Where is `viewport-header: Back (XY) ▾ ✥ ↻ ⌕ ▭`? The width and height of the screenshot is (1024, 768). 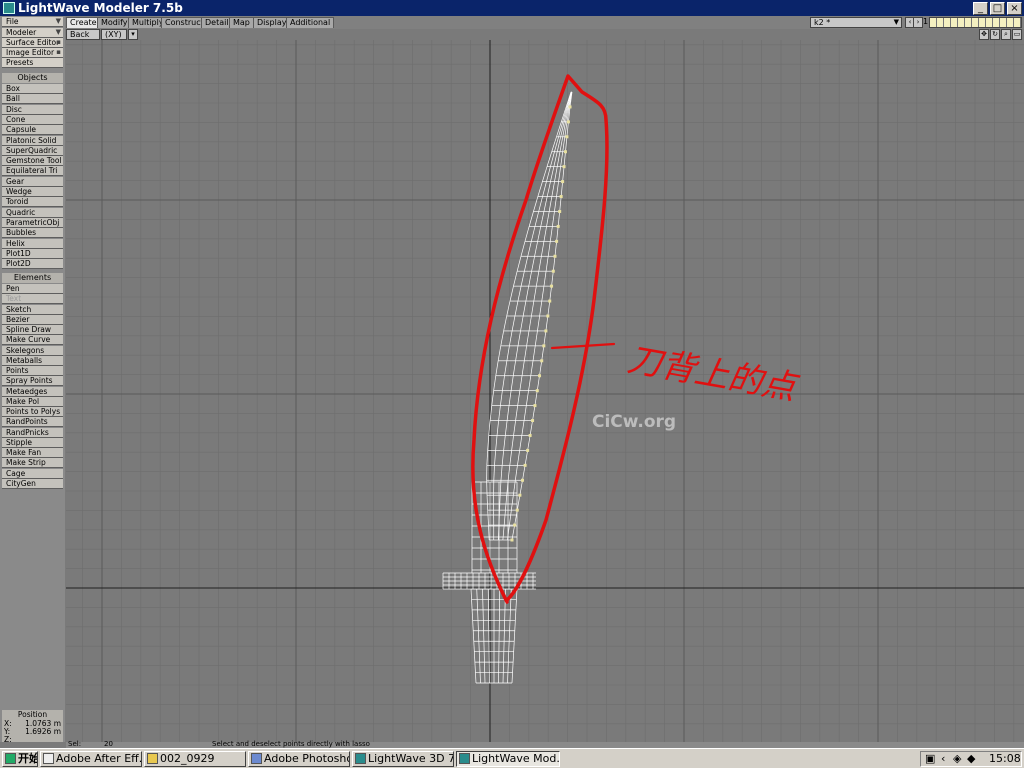
viewport-header: Back (XY) ▾ ✥ ↻ ⌕ ▭ is located at coordinates (512, 34).